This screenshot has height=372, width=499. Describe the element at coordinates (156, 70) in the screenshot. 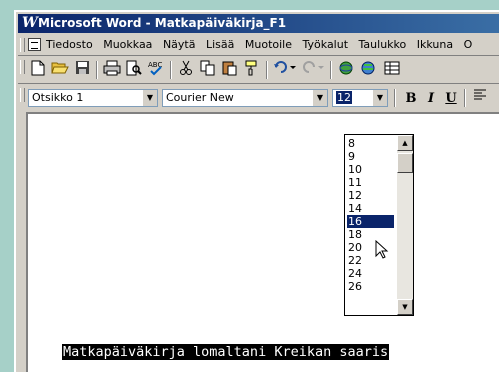

I see `spelling-icon: ABC` at that location.